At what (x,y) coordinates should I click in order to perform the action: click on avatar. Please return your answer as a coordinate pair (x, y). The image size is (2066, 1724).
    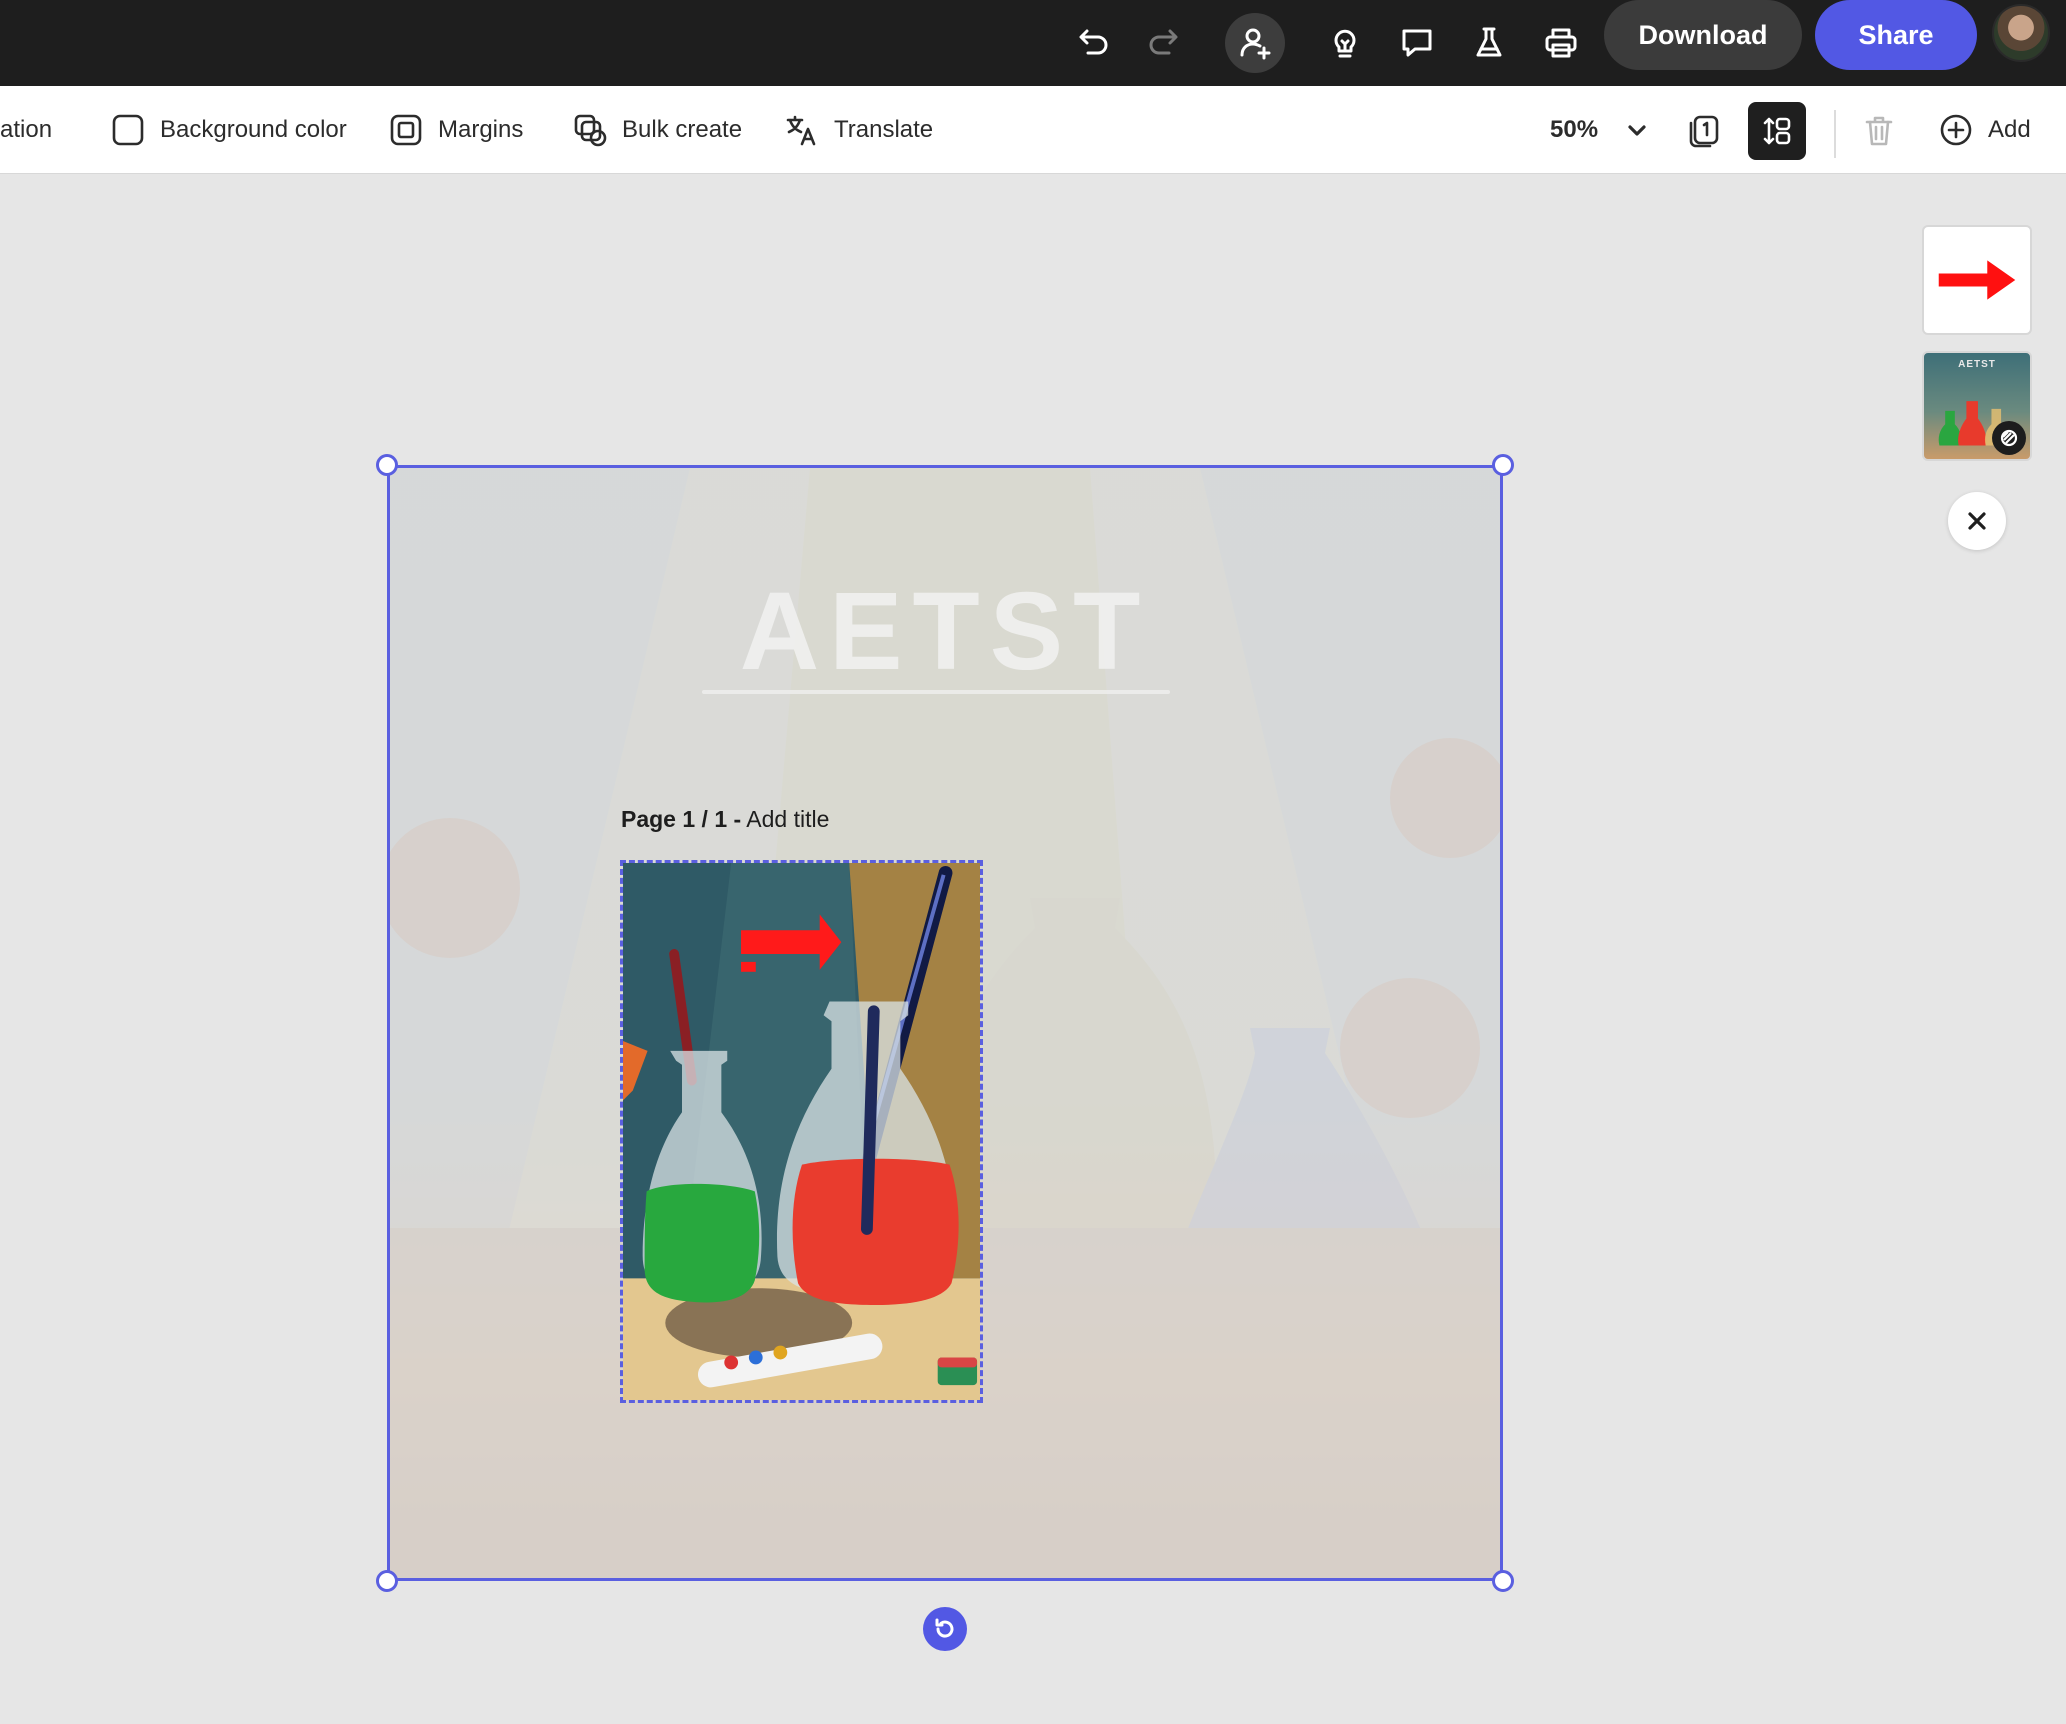
    Looking at the image, I should click on (2021, 33).